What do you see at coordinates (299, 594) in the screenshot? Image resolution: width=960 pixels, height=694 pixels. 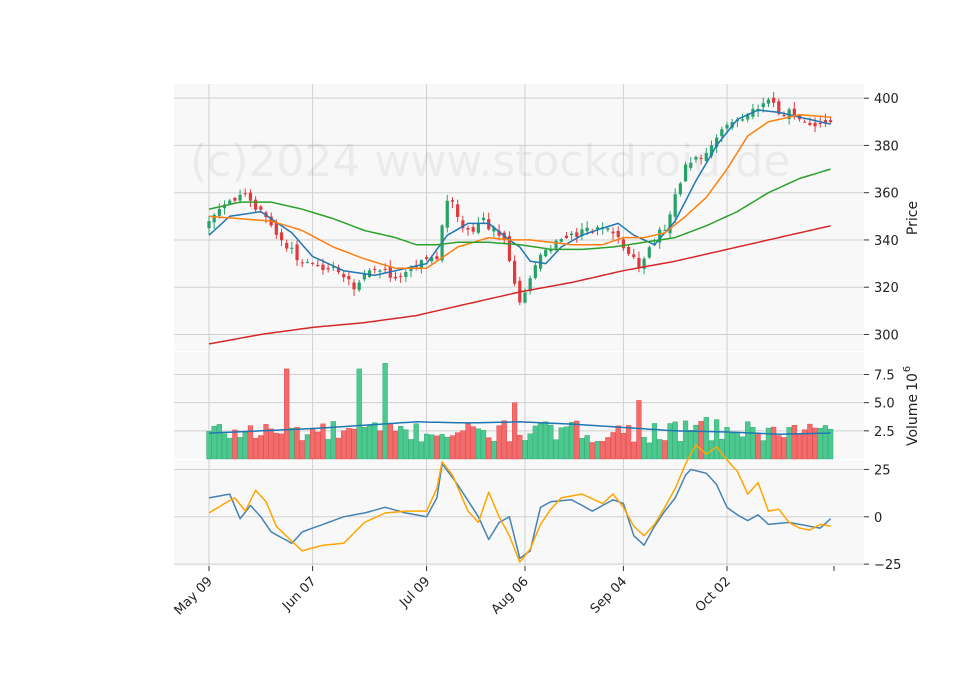 I see `x-tick-label: Jun 07` at bounding box center [299, 594].